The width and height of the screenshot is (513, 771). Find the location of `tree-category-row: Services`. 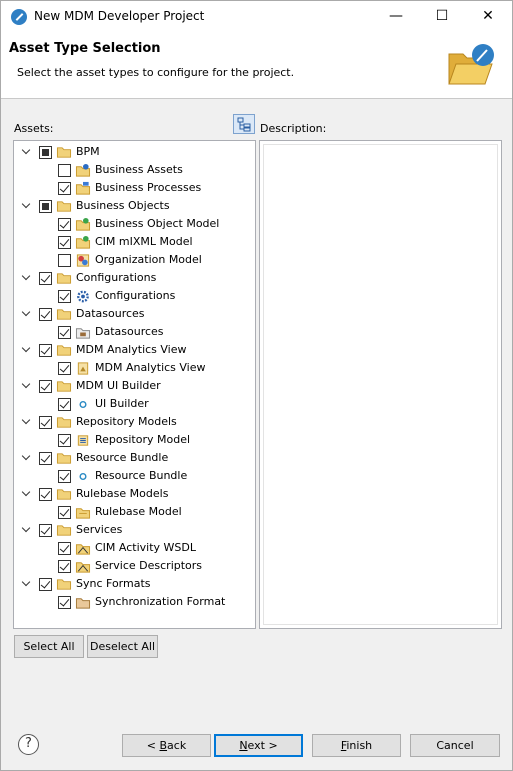

tree-category-row: Services is located at coordinates (134, 530).